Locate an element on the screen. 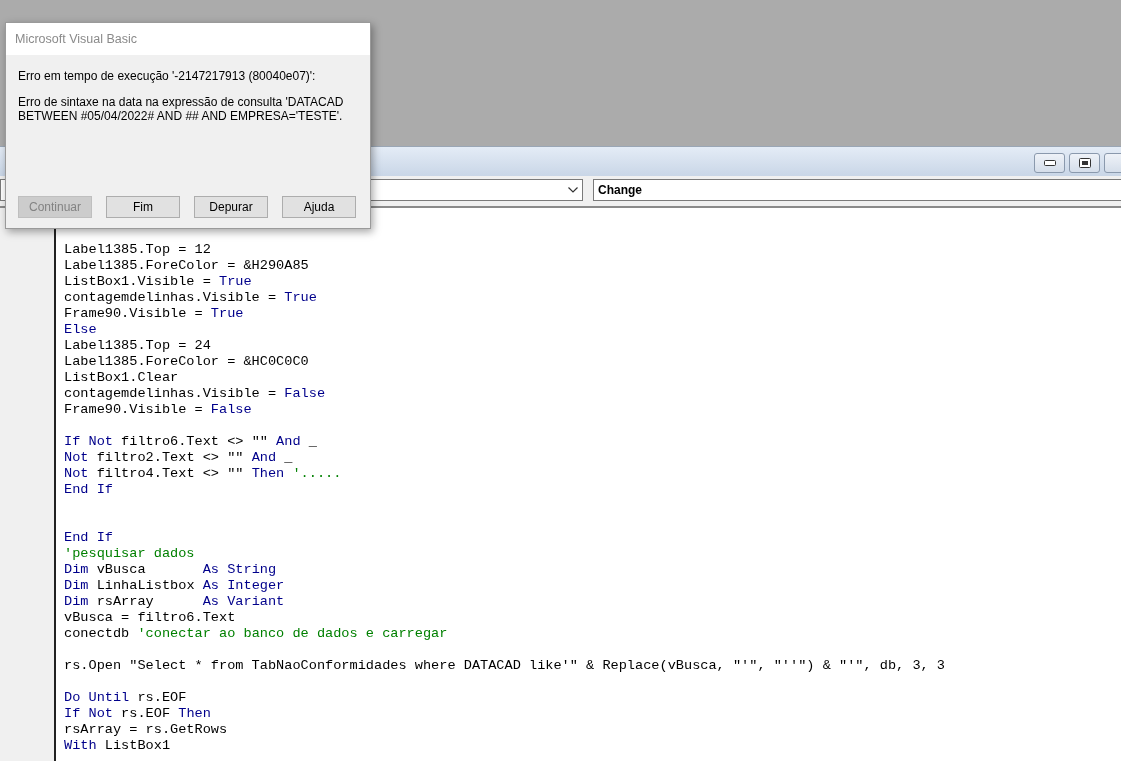  chevron-down-icon is located at coordinates (573, 190).